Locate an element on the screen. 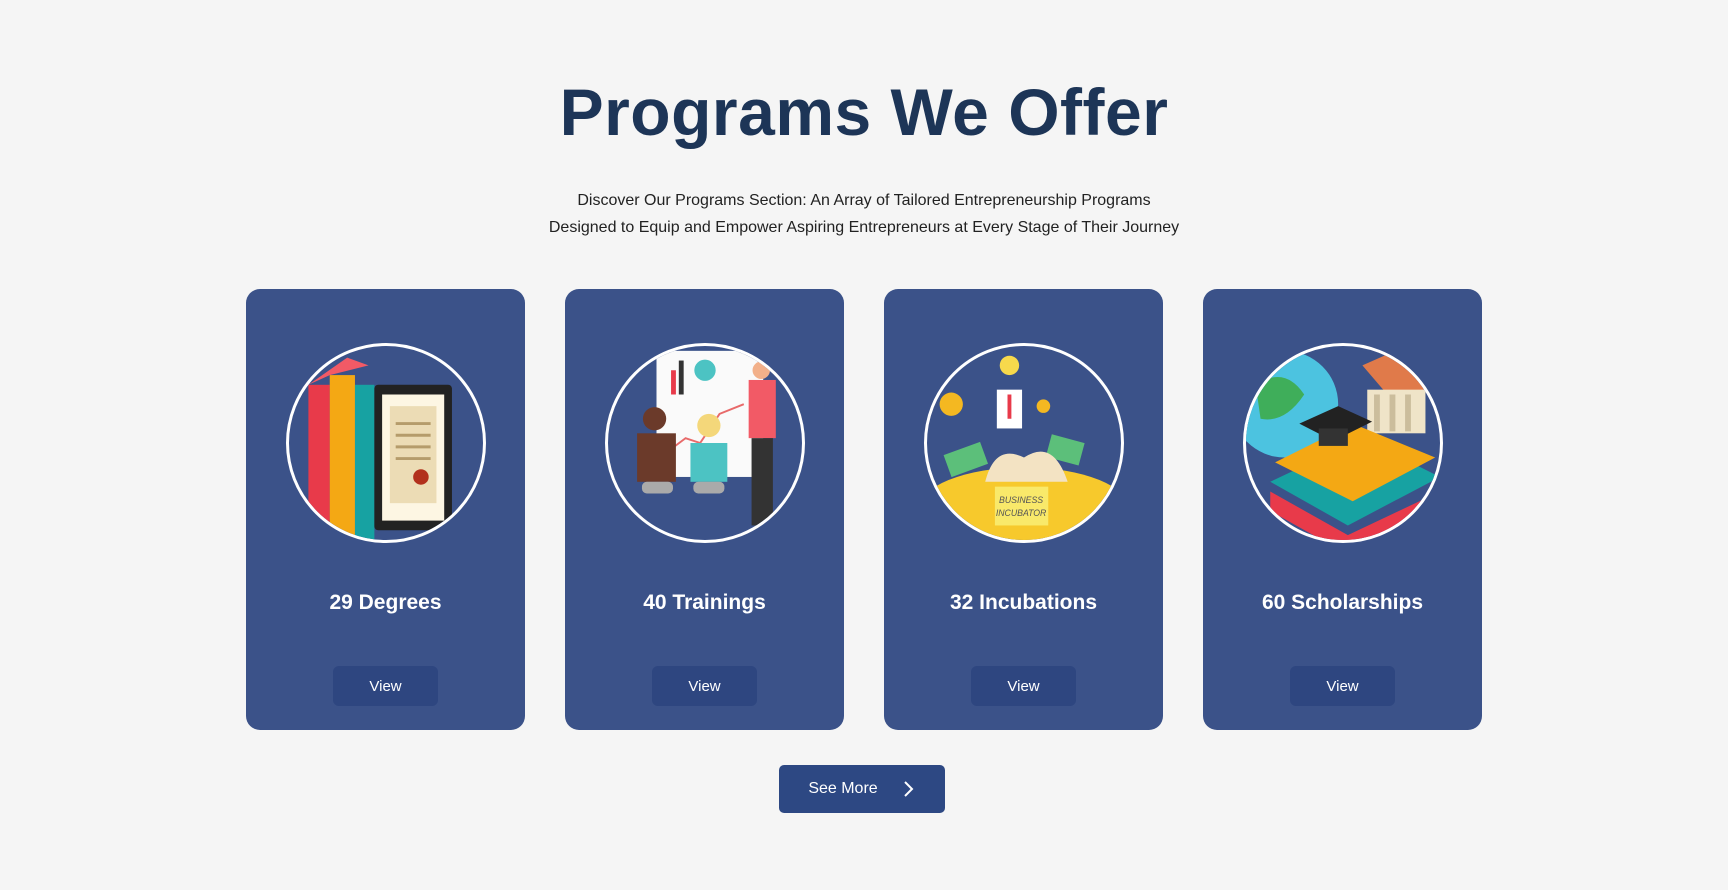 The image size is (1728, 890). page-title: Programs We Offer is located at coordinates (864, 112).